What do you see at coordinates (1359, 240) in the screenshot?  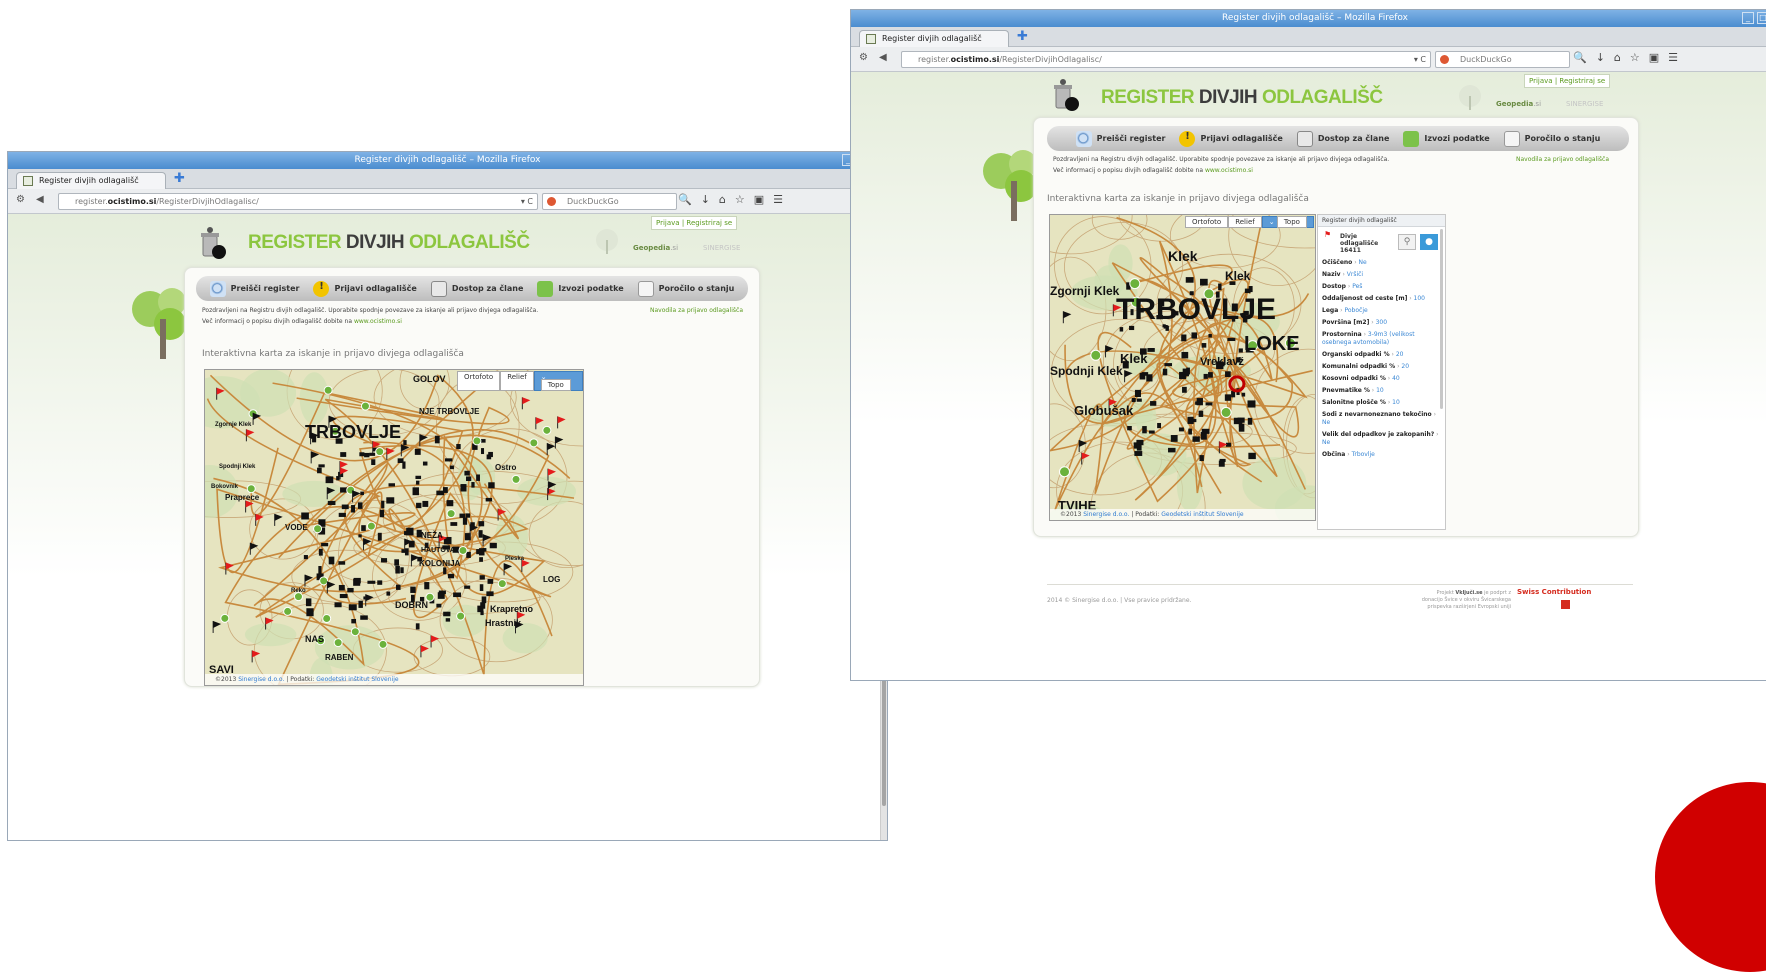 I see `item-name: Divje odlagališče` at bounding box center [1359, 240].